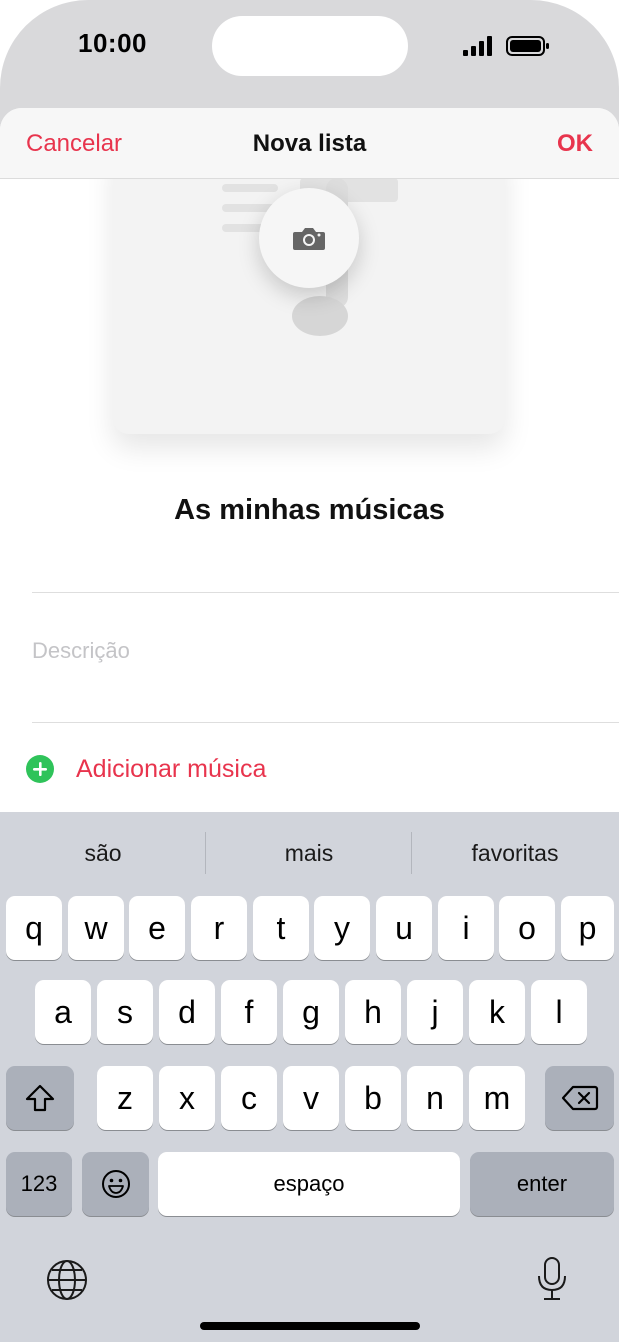 This screenshot has width=619, height=1342. I want to click on key-n: n, so click(435, 1098).